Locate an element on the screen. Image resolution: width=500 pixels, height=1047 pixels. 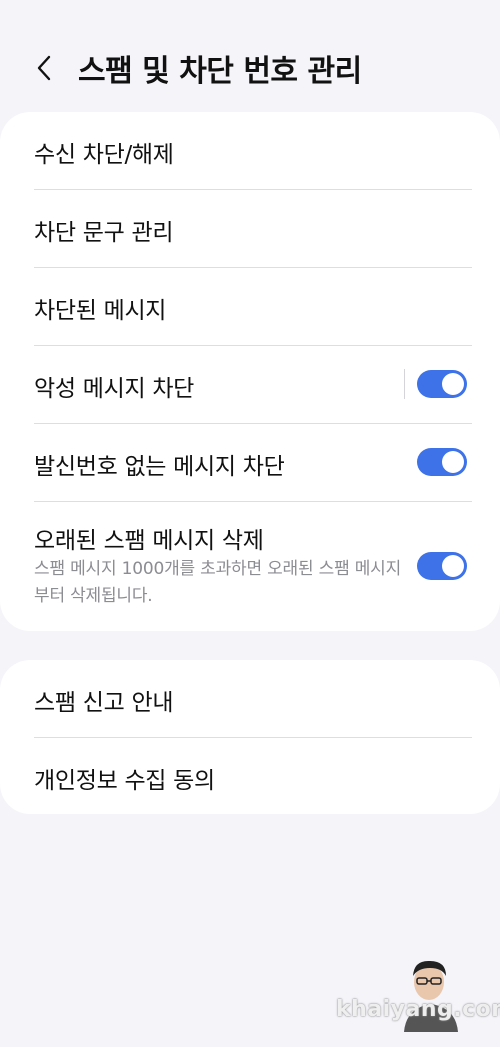
no-caller-id-block-toggle is located at coordinates (442, 462).